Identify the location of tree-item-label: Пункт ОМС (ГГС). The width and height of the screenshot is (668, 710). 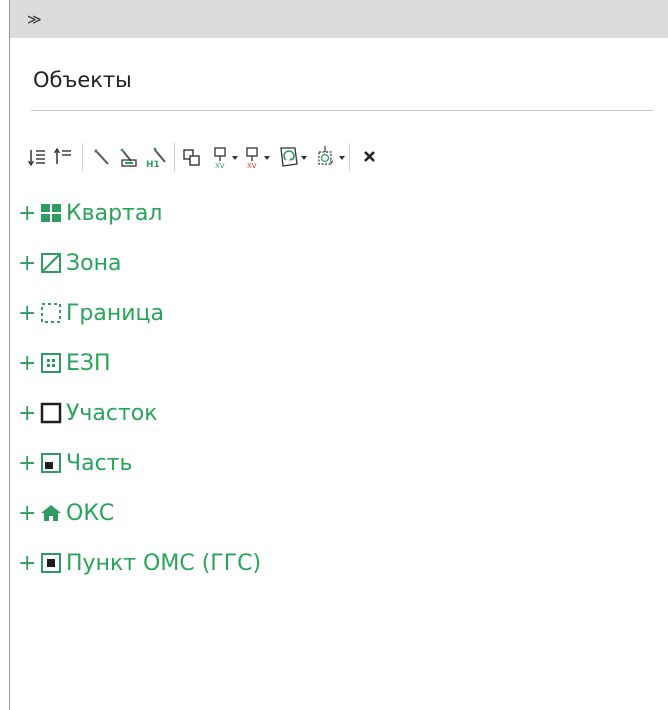
(164, 563).